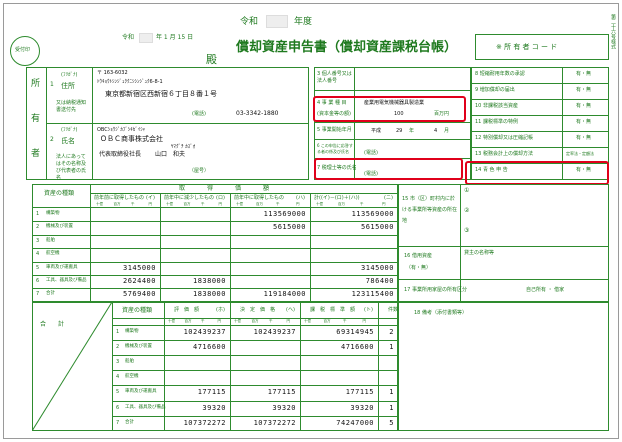 The width and height of the screenshot is (622, 442). I want to click on upper-cell-value: 119184000, so click(268, 294).